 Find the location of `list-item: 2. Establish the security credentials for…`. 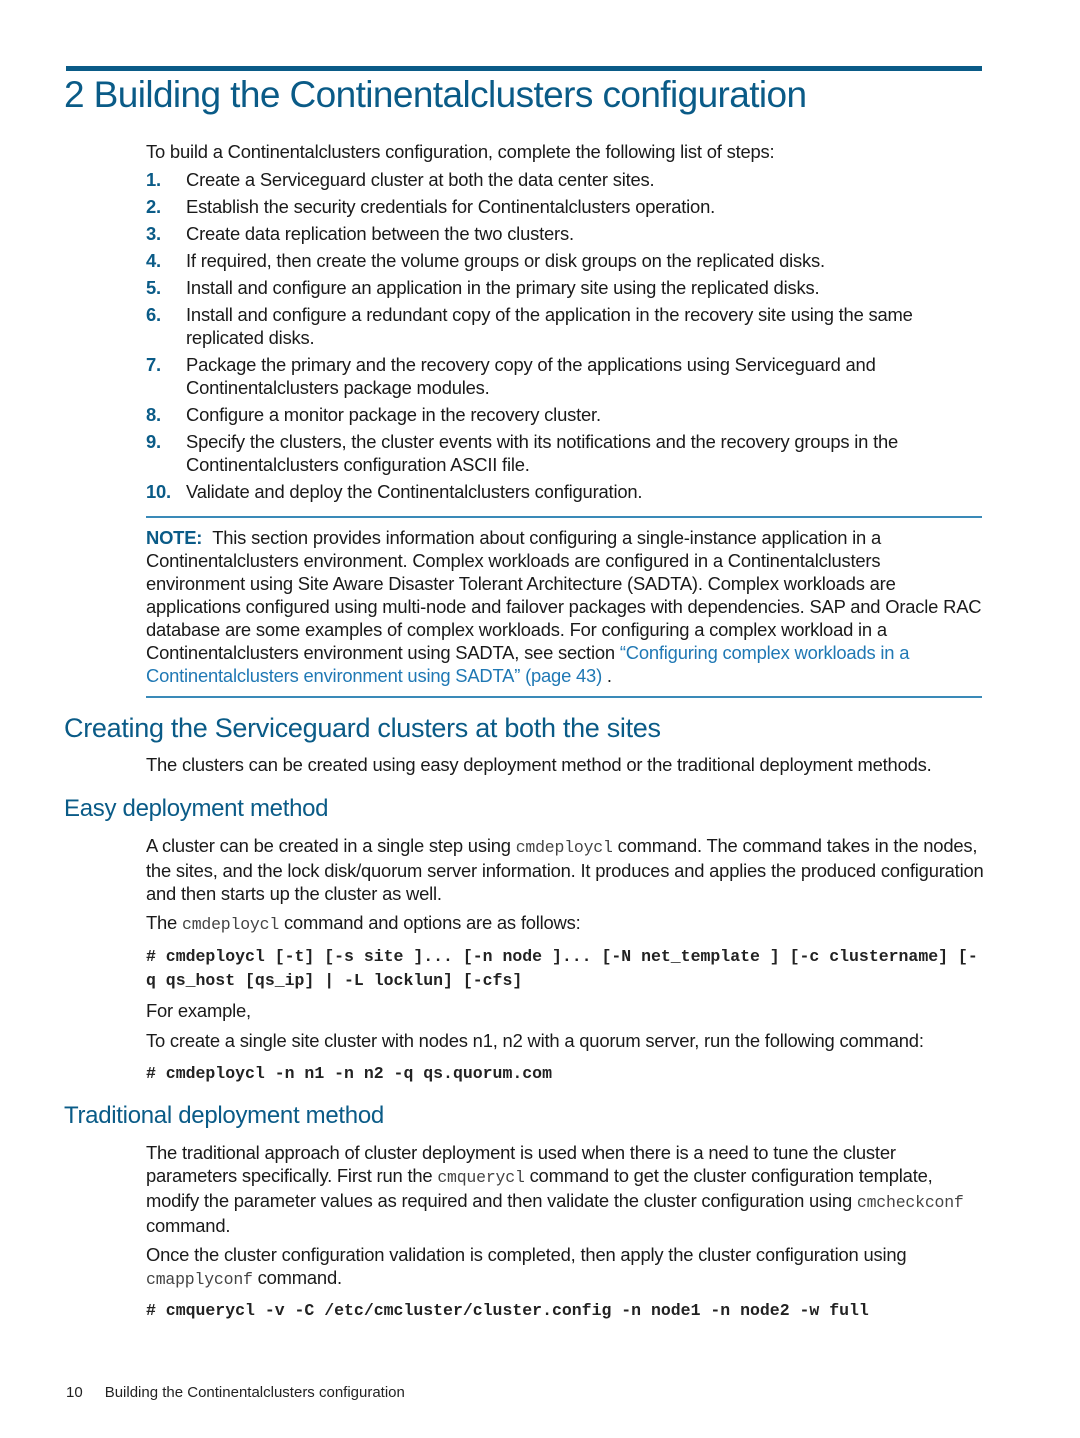

list-item: 2. Establish the security credentials for… is located at coordinates (566, 206).